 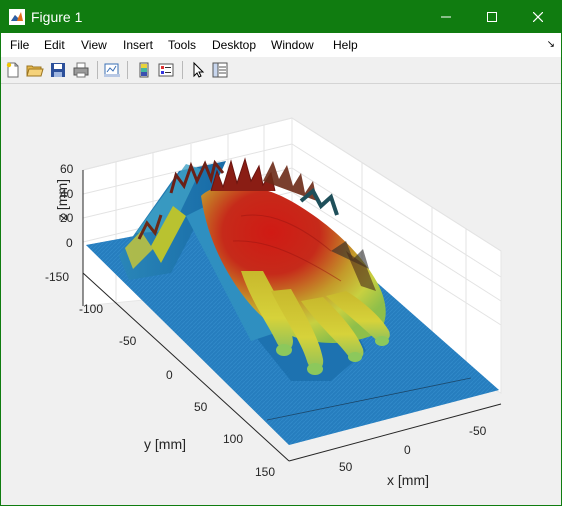 I want to click on y-tick-label: -50, so click(x=128, y=341).